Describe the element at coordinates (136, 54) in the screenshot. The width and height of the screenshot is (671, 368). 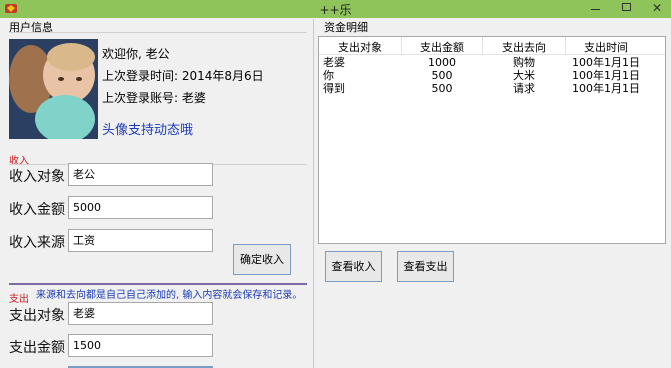
I see `welcome-text: 欢迎你, 老公` at that location.